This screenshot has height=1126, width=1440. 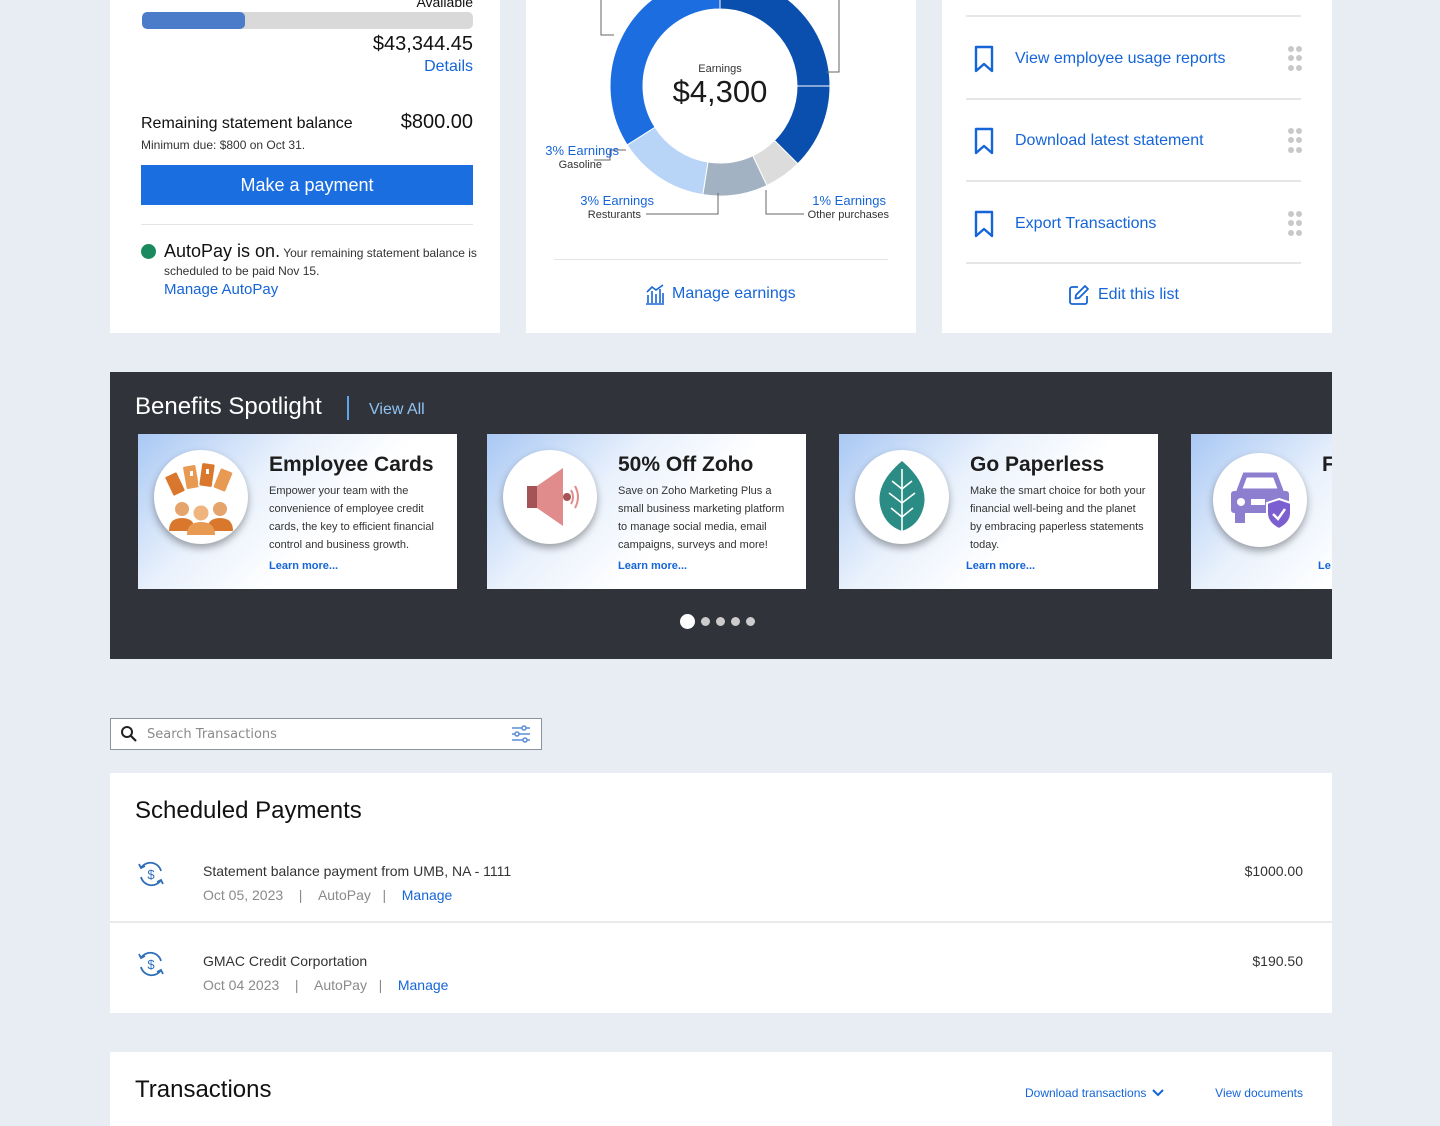 I want to click on promo-card-partial: F Le, so click(x=1261, y=511).